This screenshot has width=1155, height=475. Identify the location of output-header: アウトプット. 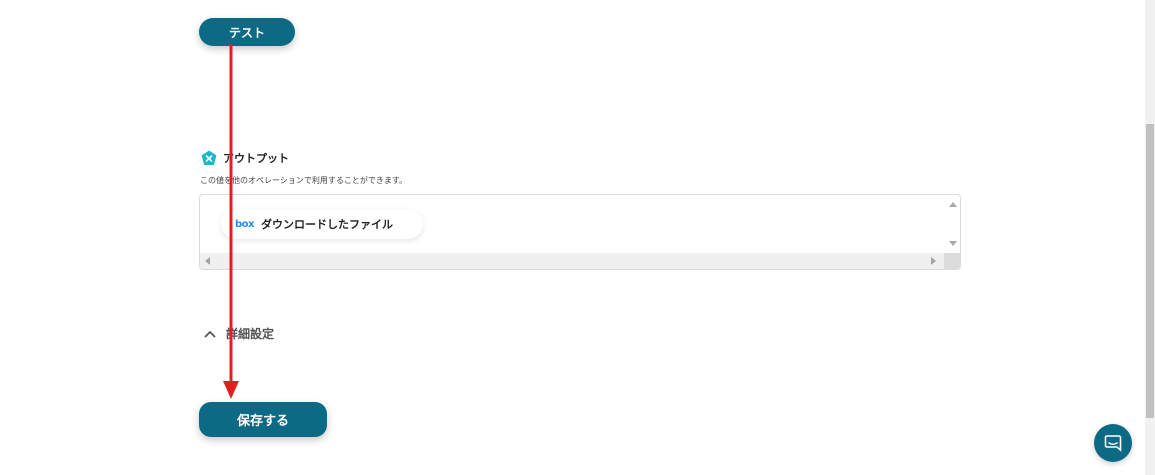
(245, 158).